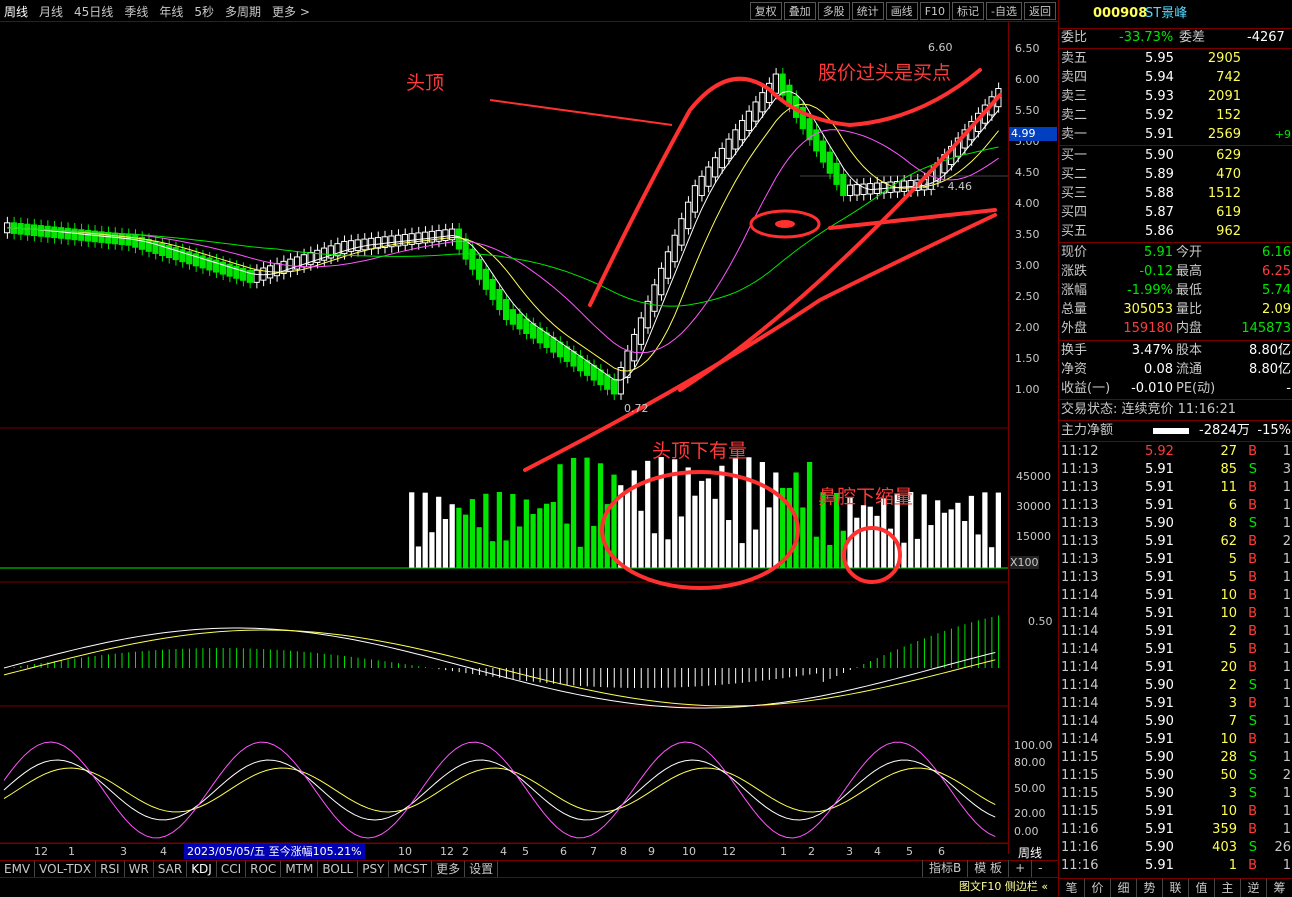  Describe the element at coordinates (139, 869) in the screenshot. I see `indicator-tab-3: WR` at that location.